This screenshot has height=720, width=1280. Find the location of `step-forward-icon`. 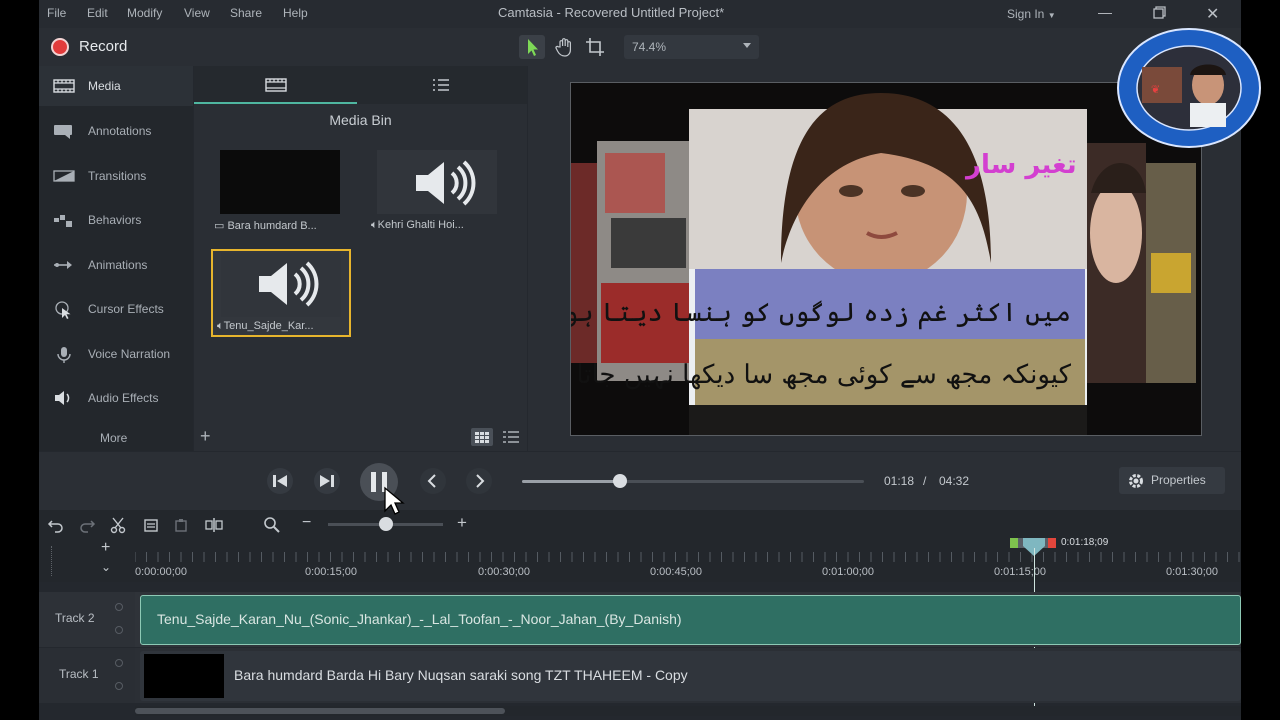

step-forward-icon is located at coordinates (327, 481).